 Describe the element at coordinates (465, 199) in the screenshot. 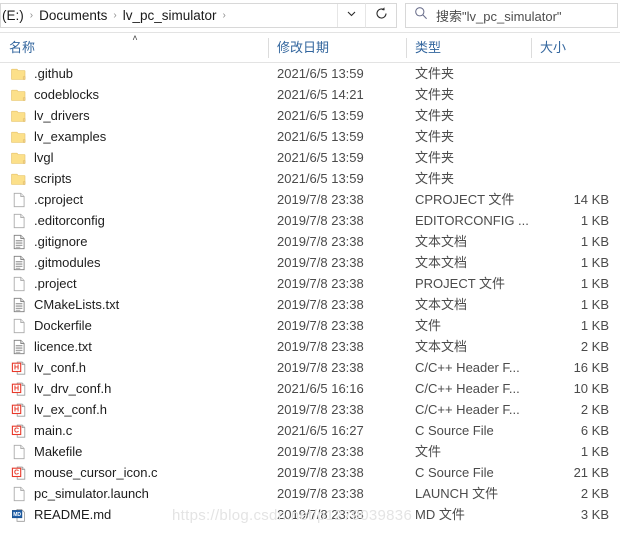

I see `file-type-cell: CPROJECT 文件` at that location.